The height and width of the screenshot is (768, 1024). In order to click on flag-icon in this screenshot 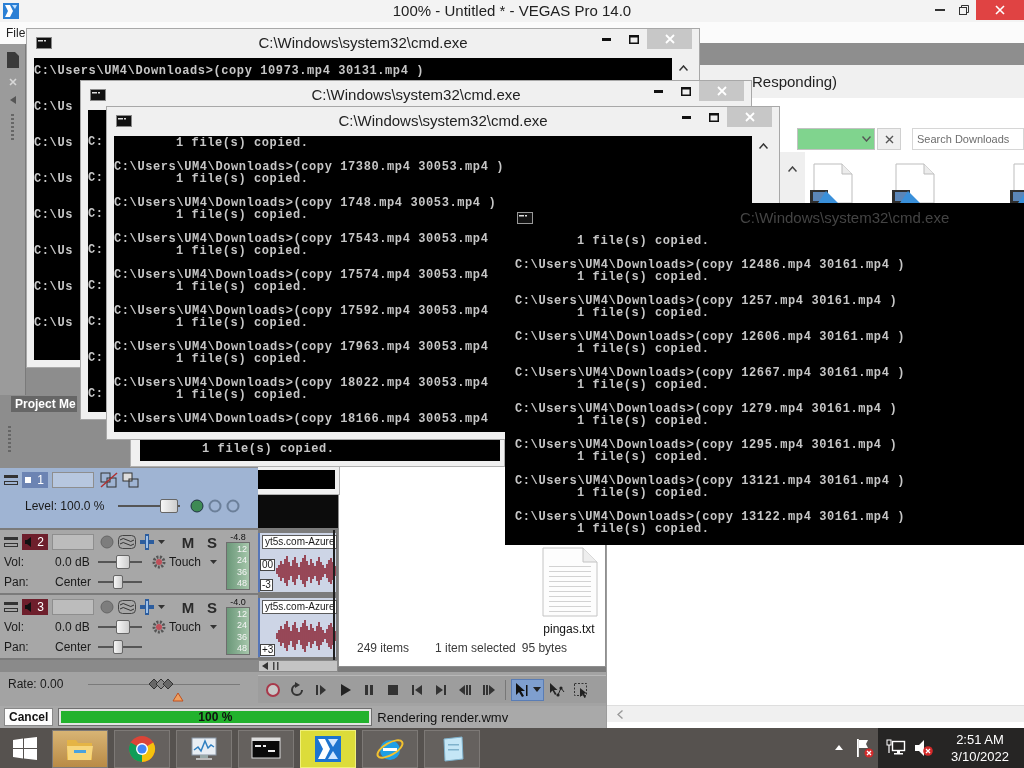, I will do `click(865, 748)`.